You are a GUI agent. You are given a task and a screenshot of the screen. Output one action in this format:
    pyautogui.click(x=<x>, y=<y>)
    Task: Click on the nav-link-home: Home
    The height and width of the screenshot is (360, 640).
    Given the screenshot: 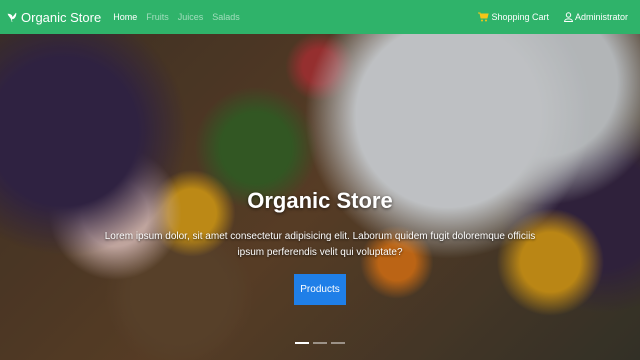 What is the action you would take?
    pyautogui.click(x=125, y=17)
    